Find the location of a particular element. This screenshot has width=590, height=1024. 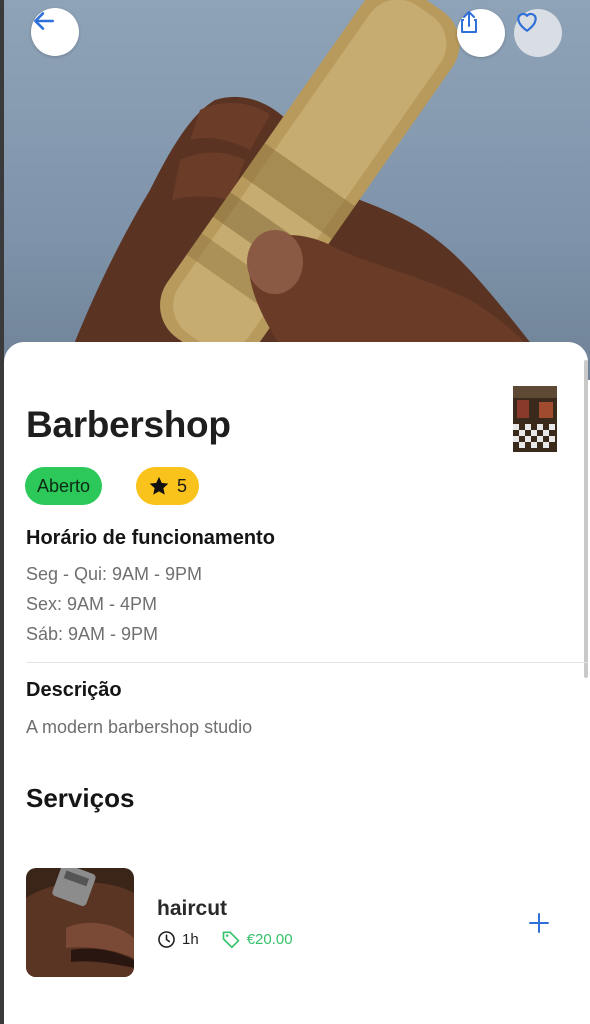

share-button is located at coordinates (481, 33).